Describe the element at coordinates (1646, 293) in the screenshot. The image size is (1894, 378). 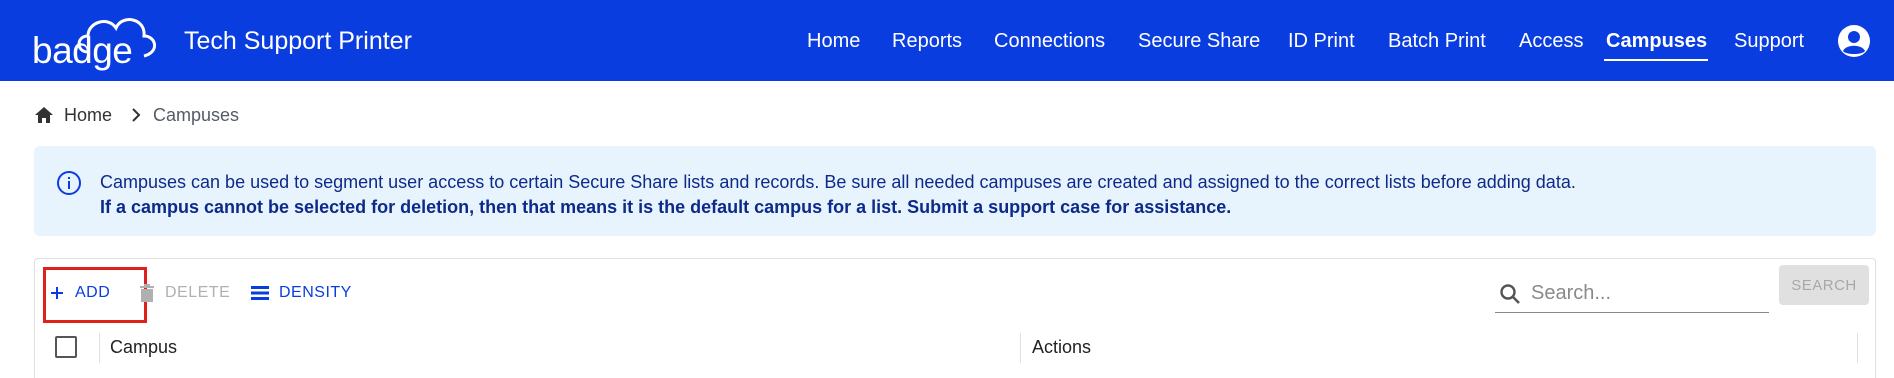
I see `search-input` at that location.